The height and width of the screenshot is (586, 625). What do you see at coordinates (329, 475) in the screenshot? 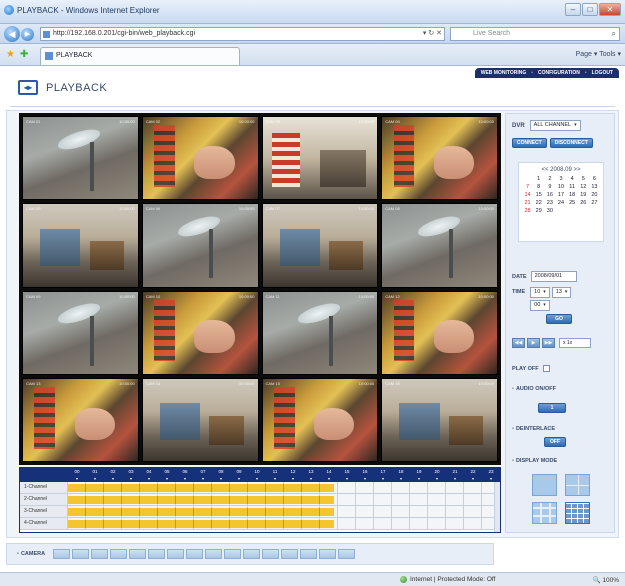
I see `timeline-hour: 14 ▾` at bounding box center [329, 475].